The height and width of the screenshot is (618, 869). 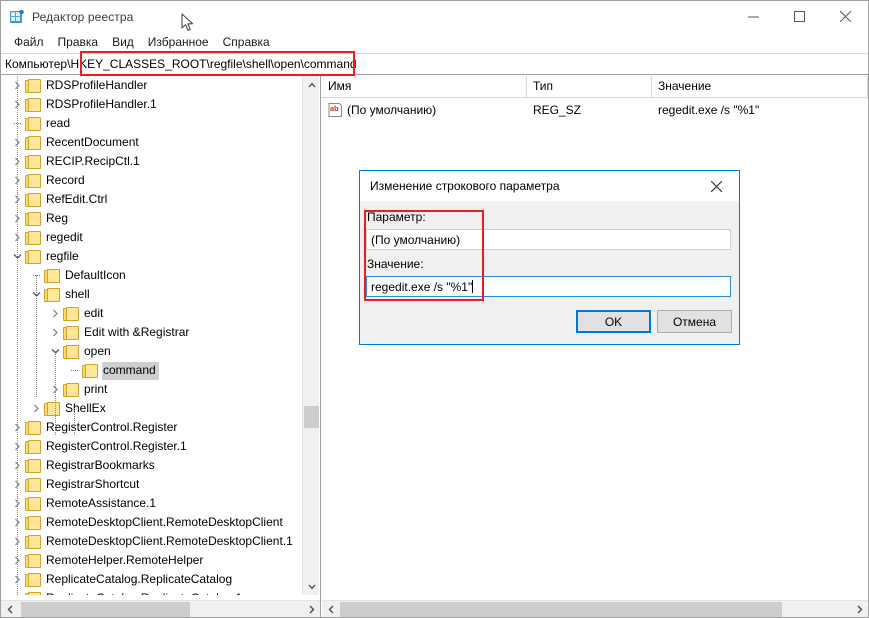 I want to click on menu-item-file: Файл, so click(x=29, y=42).